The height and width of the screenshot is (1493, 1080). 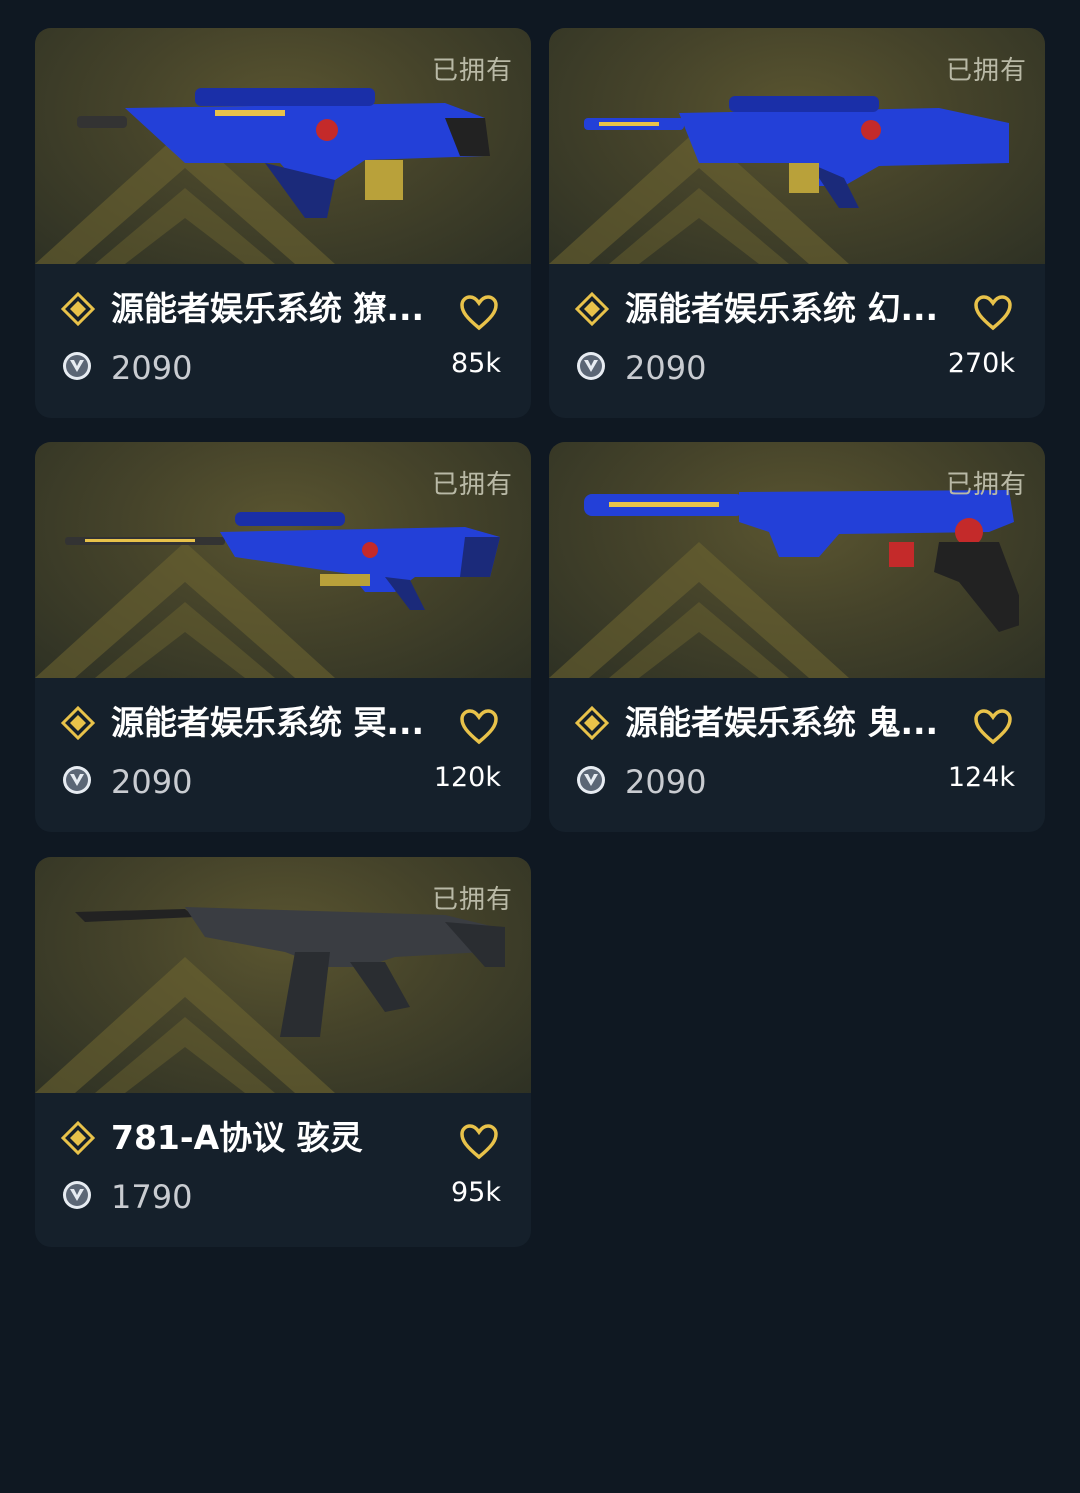 I want to click on skin-card: 已拥有 781-A协议 骇灵 1790 95k, so click(x=283, y=1052).